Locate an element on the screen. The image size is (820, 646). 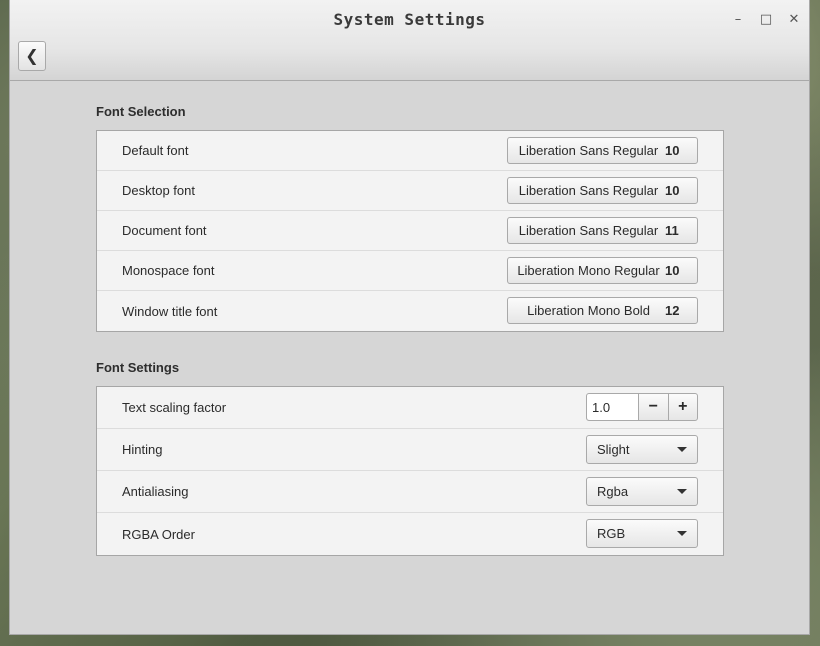
window-title-font-button: Liberation Mono Bold 12 is located at coordinates (602, 310).